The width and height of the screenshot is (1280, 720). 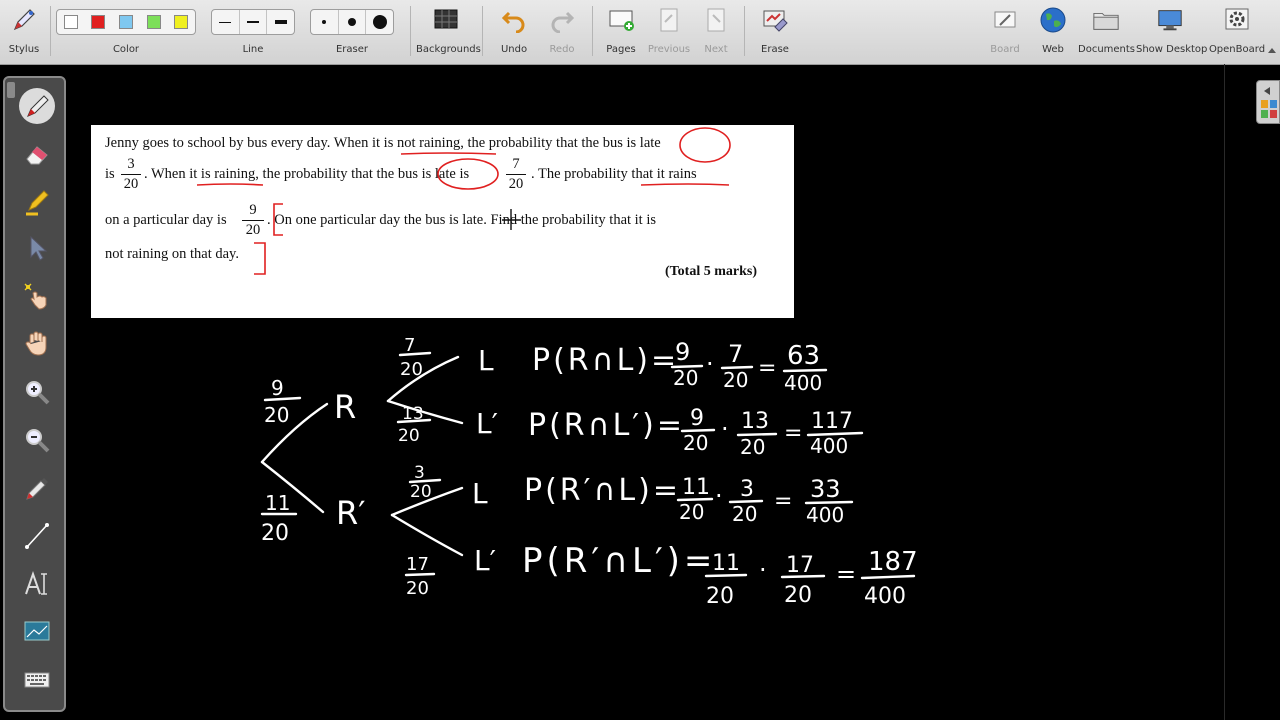 What do you see at coordinates (825, 515) in the screenshot?
I see `hw-eq3-r-den: 400` at bounding box center [825, 515].